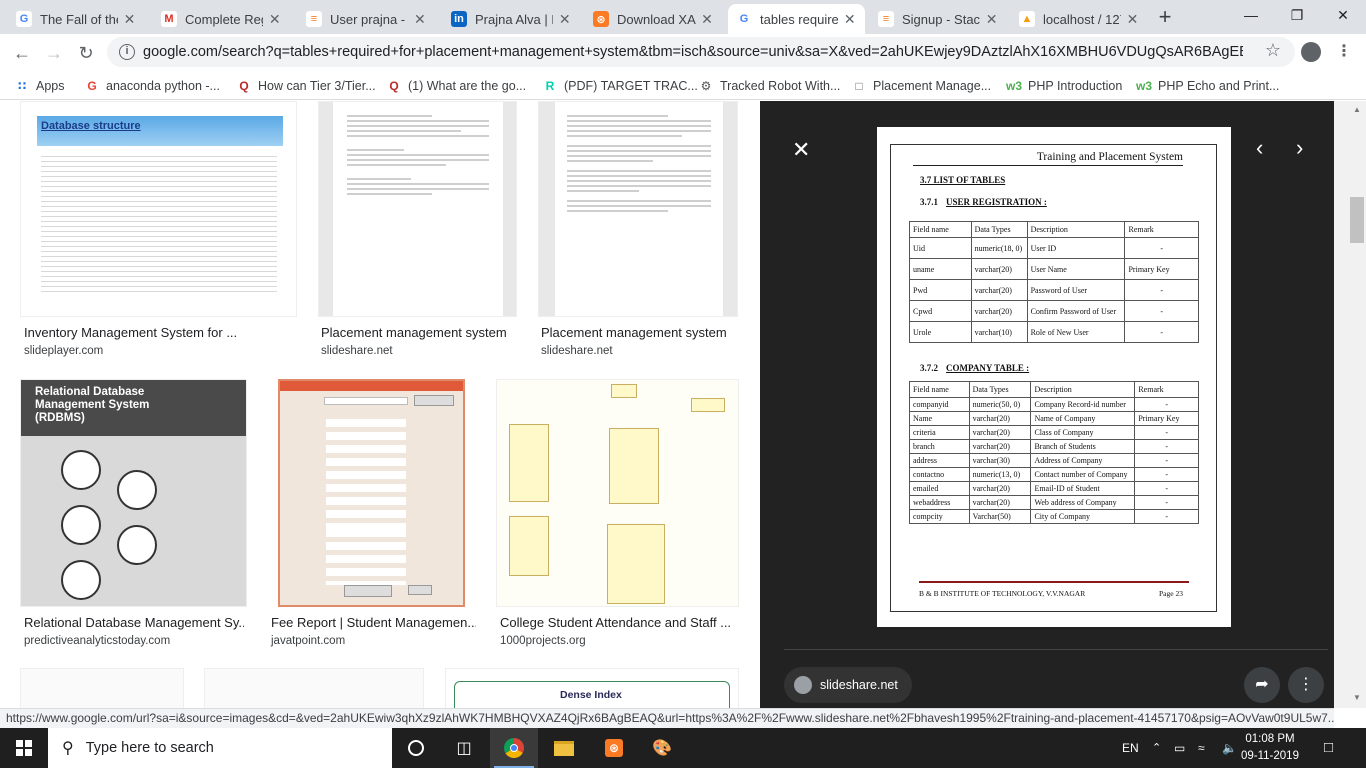 The width and height of the screenshot is (1366, 768). I want to click on restore-icon: ❐, so click(1297, 15).